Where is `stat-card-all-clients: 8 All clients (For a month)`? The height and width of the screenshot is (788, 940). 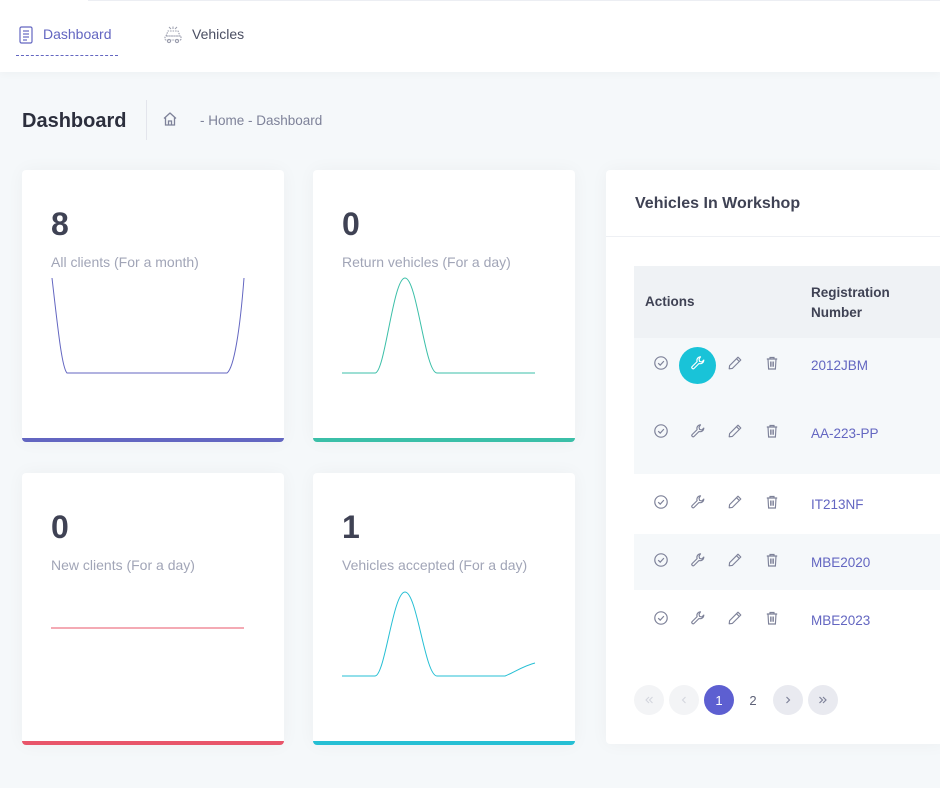 stat-card-all-clients: 8 All clients (For a month) is located at coordinates (153, 306).